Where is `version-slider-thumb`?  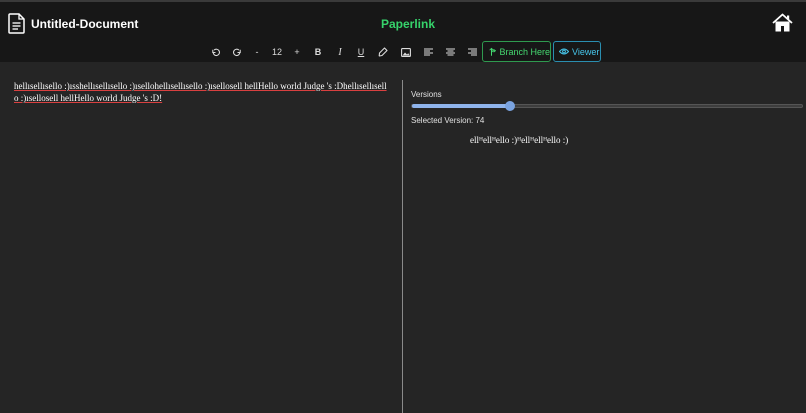 version-slider-thumb is located at coordinates (510, 106).